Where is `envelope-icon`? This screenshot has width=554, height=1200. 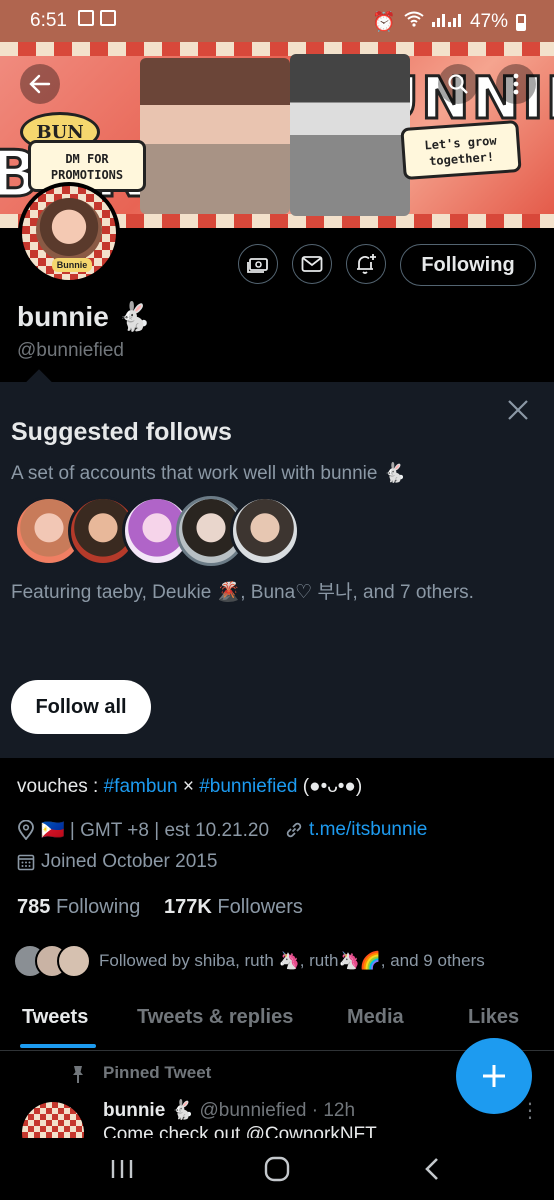 envelope-icon is located at coordinates (312, 264).